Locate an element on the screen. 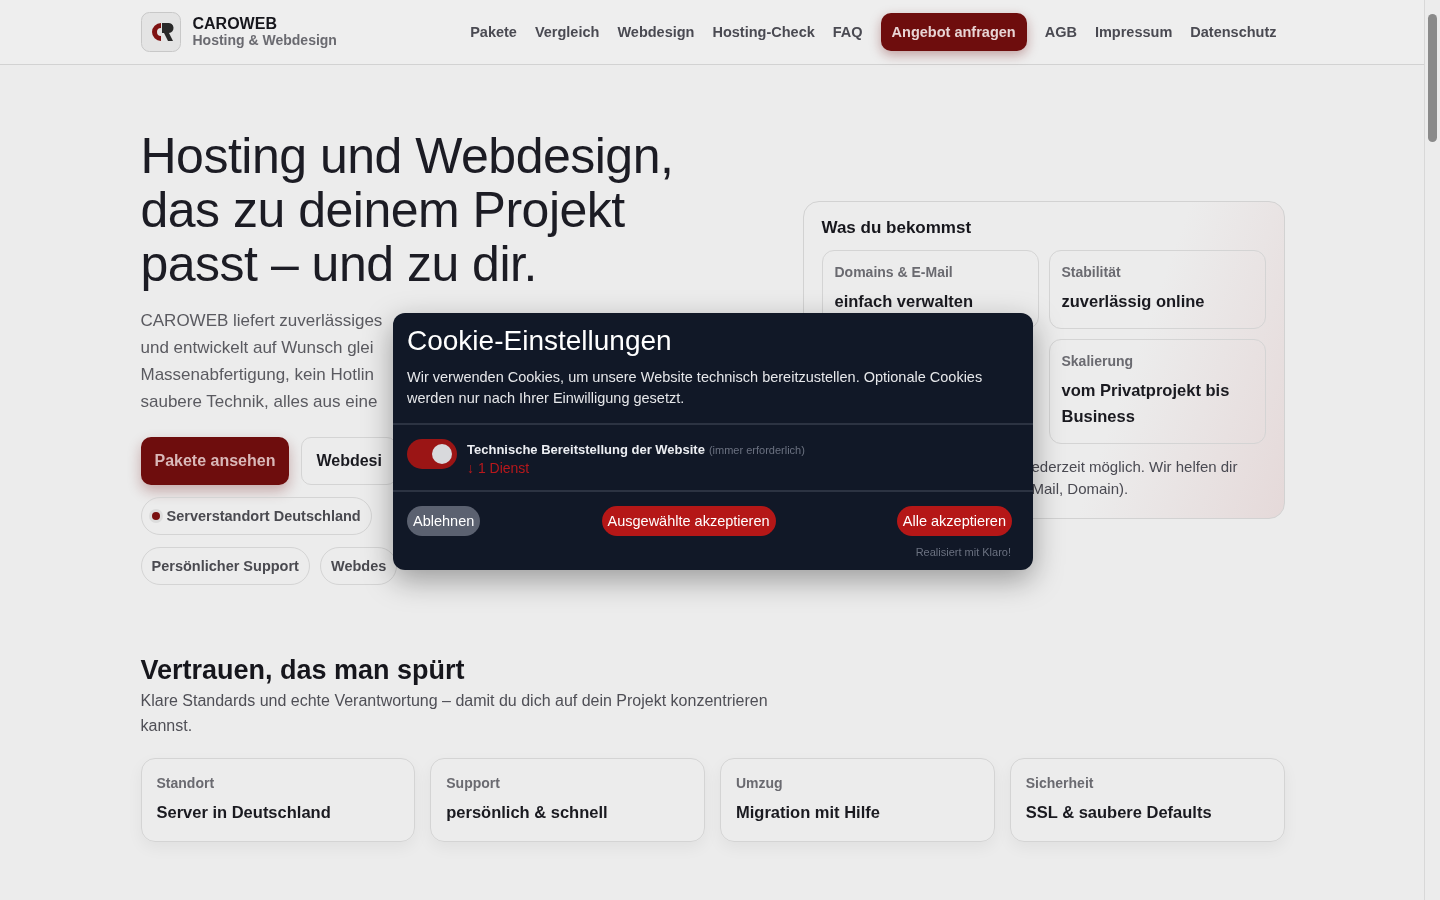 The width and height of the screenshot is (1440, 900). card-title: Was du bekommst is located at coordinates (897, 228).